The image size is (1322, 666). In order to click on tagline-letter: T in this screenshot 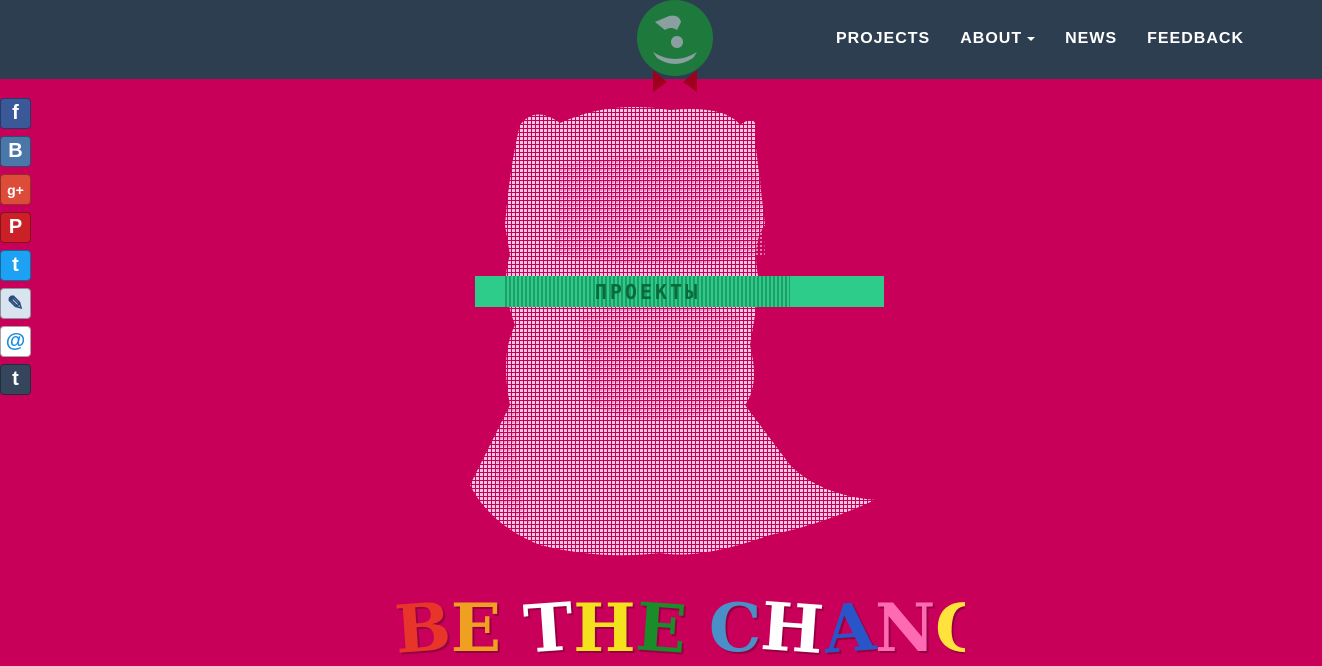, I will do `click(548, 628)`.